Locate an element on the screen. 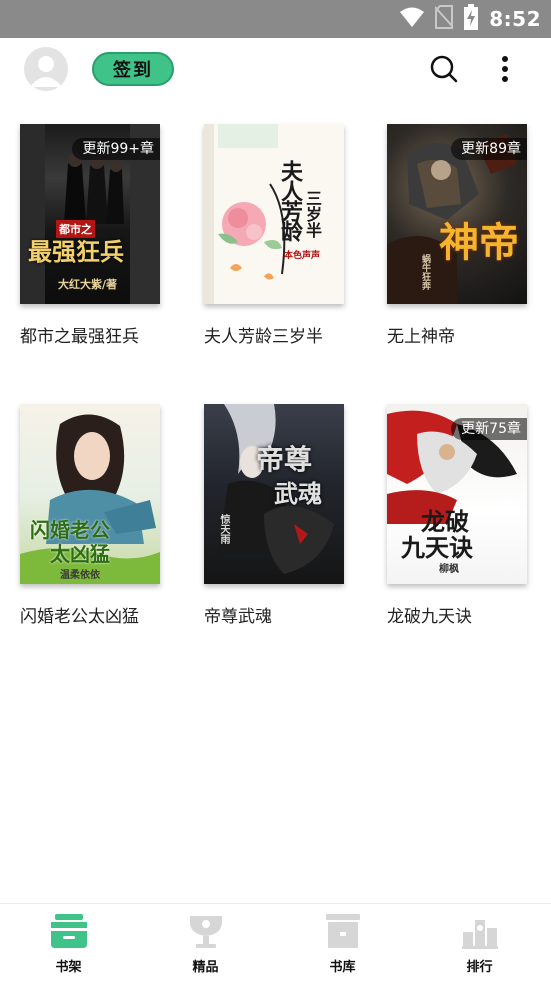  cover-author: 本色声声 is located at coordinates (302, 256).